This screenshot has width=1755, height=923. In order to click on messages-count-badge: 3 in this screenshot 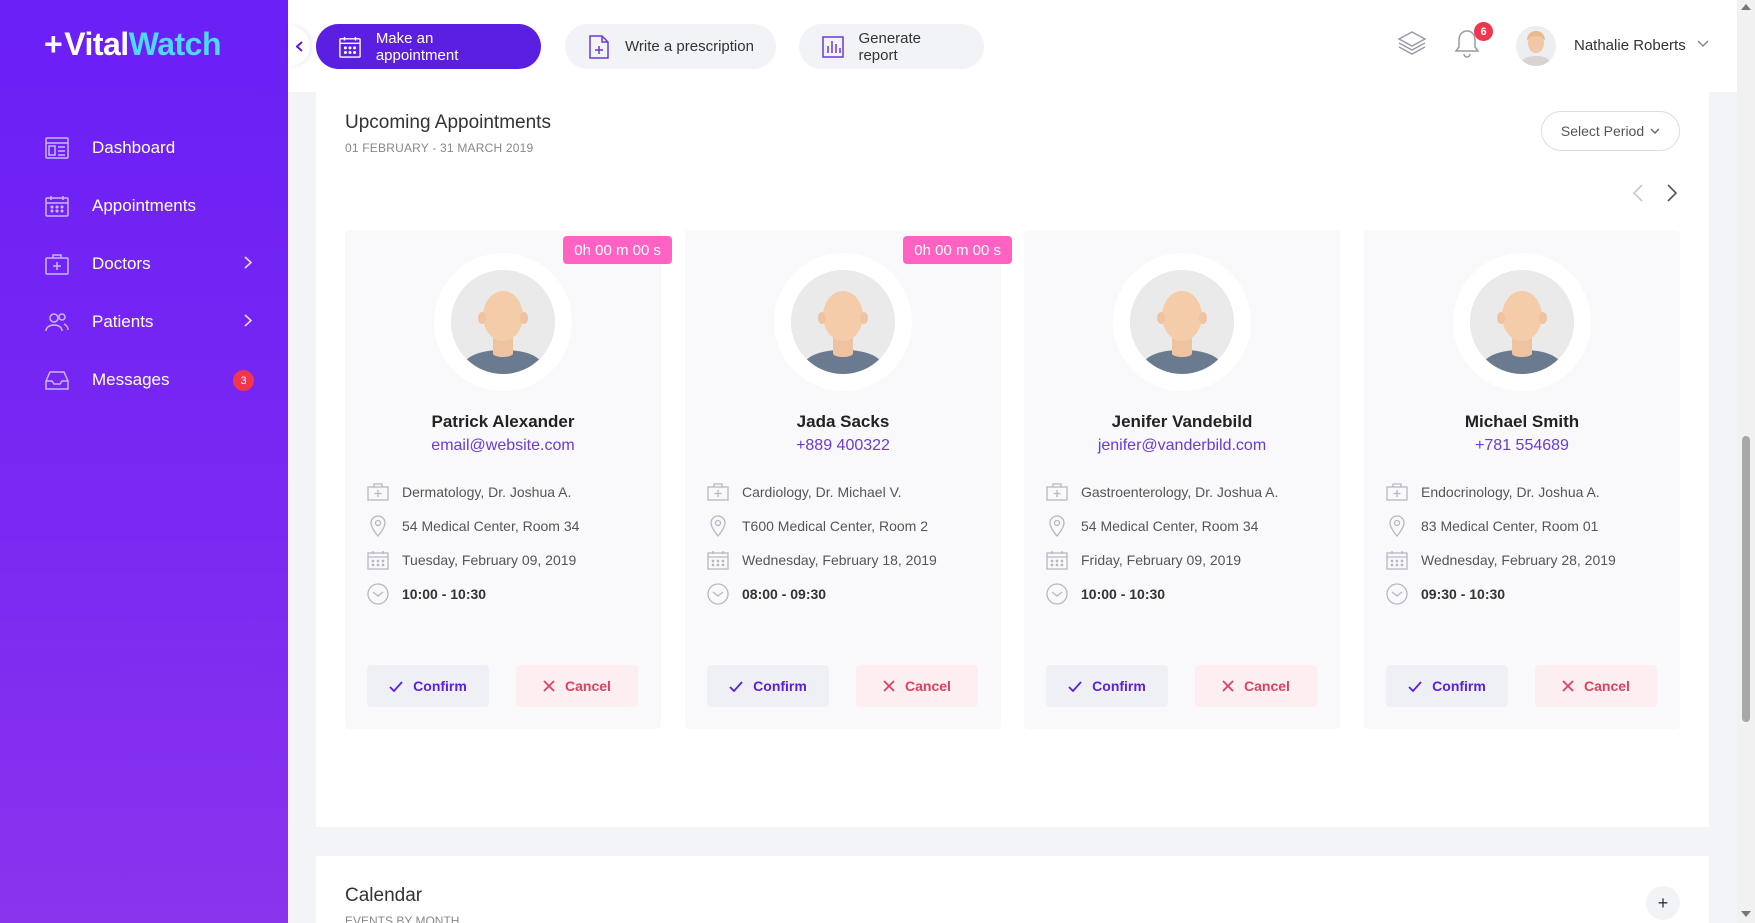, I will do `click(243, 380)`.